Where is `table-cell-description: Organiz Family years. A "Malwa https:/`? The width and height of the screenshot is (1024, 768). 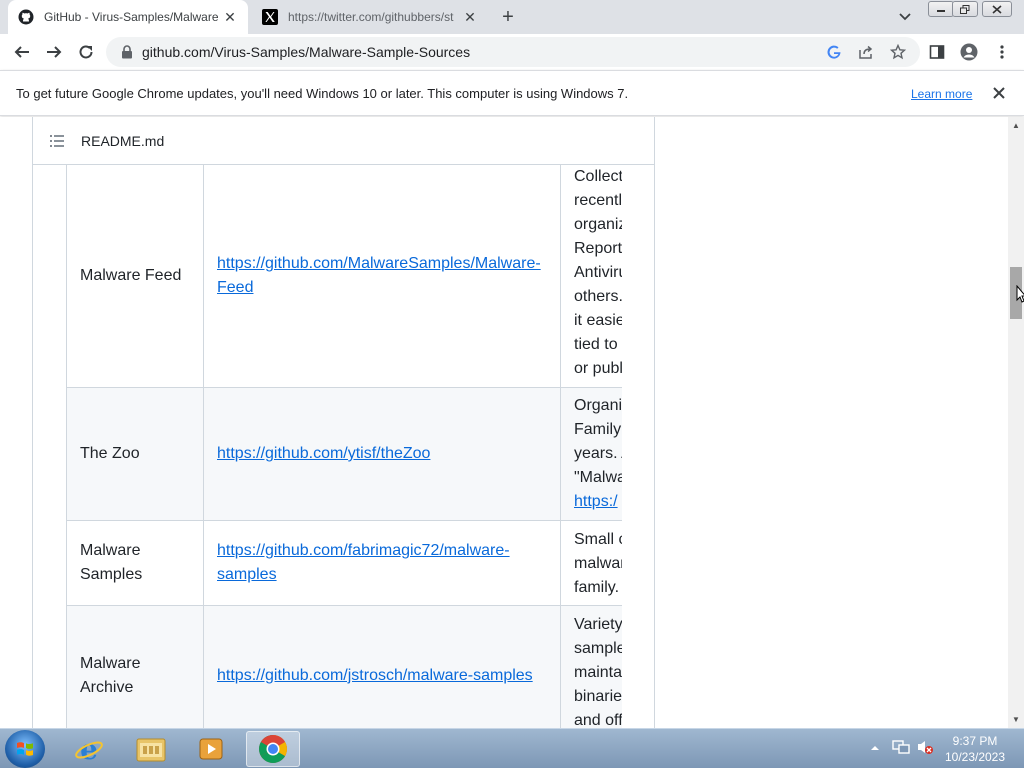 table-cell-description: Organiz Family years. A "Malwa https:/ is located at coordinates (591, 454).